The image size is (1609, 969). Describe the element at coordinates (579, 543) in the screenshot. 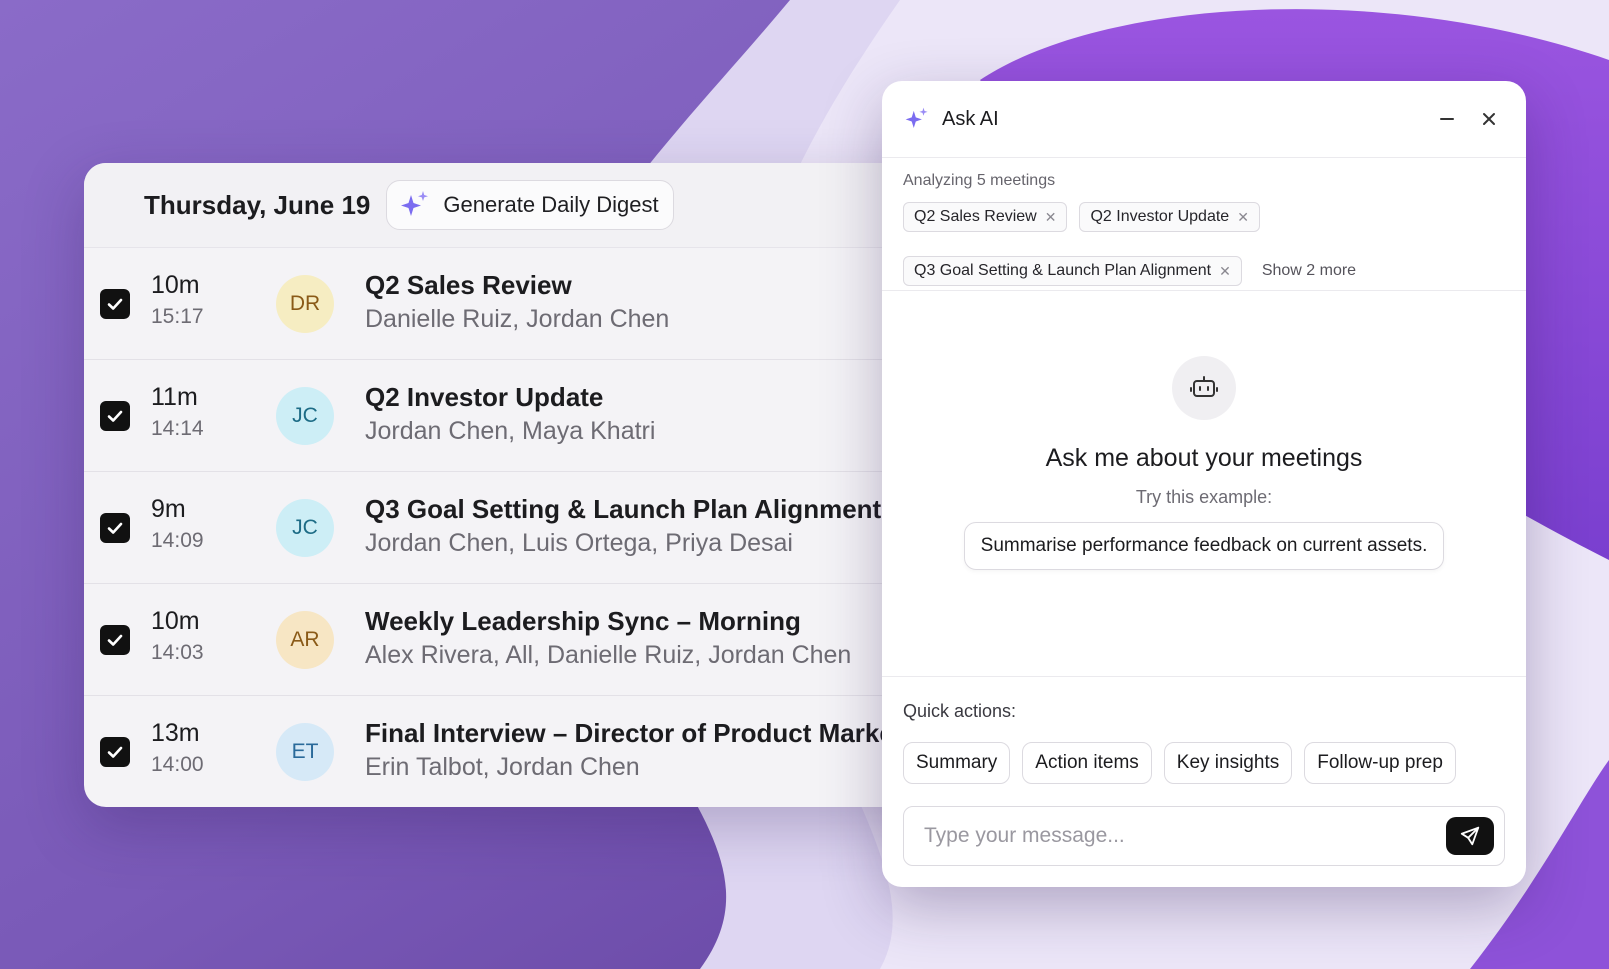

I see `meeting-attendees: Jordan Chen, Luis Ortega, Priya Desai` at that location.